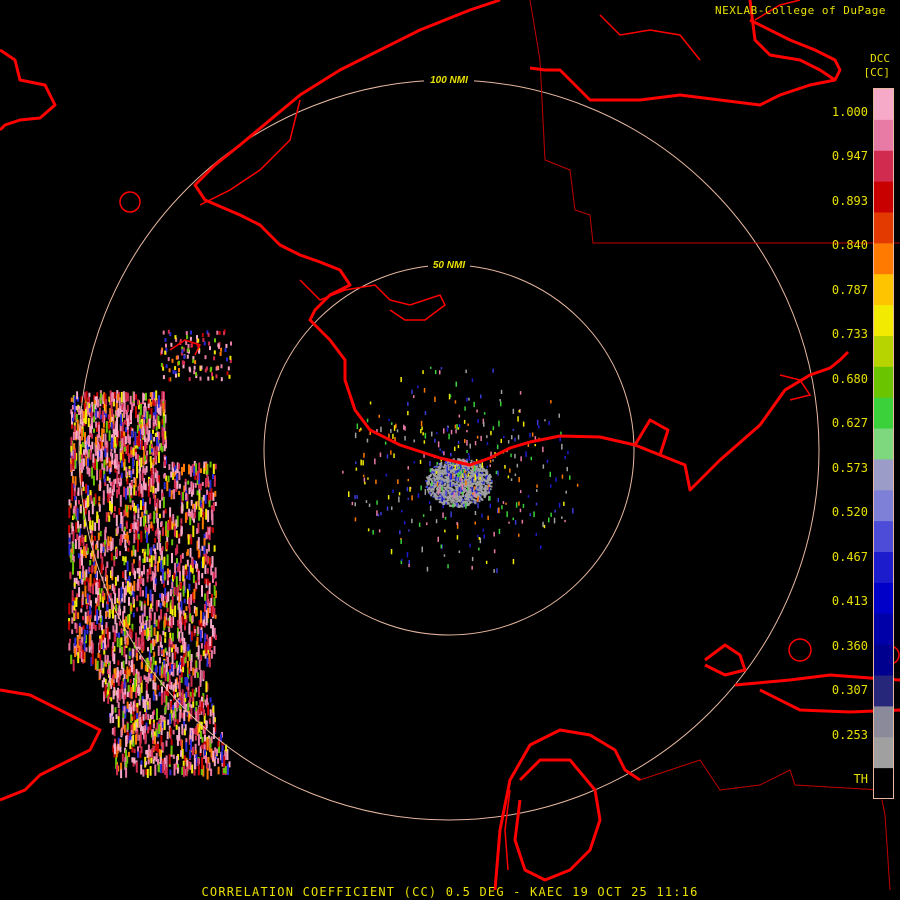 This screenshot has width=900, height=900. What do you see at coordinates (877, 72) in the screenshot?
I see `product-unit: [CC]` at bounding box center [877, 72].